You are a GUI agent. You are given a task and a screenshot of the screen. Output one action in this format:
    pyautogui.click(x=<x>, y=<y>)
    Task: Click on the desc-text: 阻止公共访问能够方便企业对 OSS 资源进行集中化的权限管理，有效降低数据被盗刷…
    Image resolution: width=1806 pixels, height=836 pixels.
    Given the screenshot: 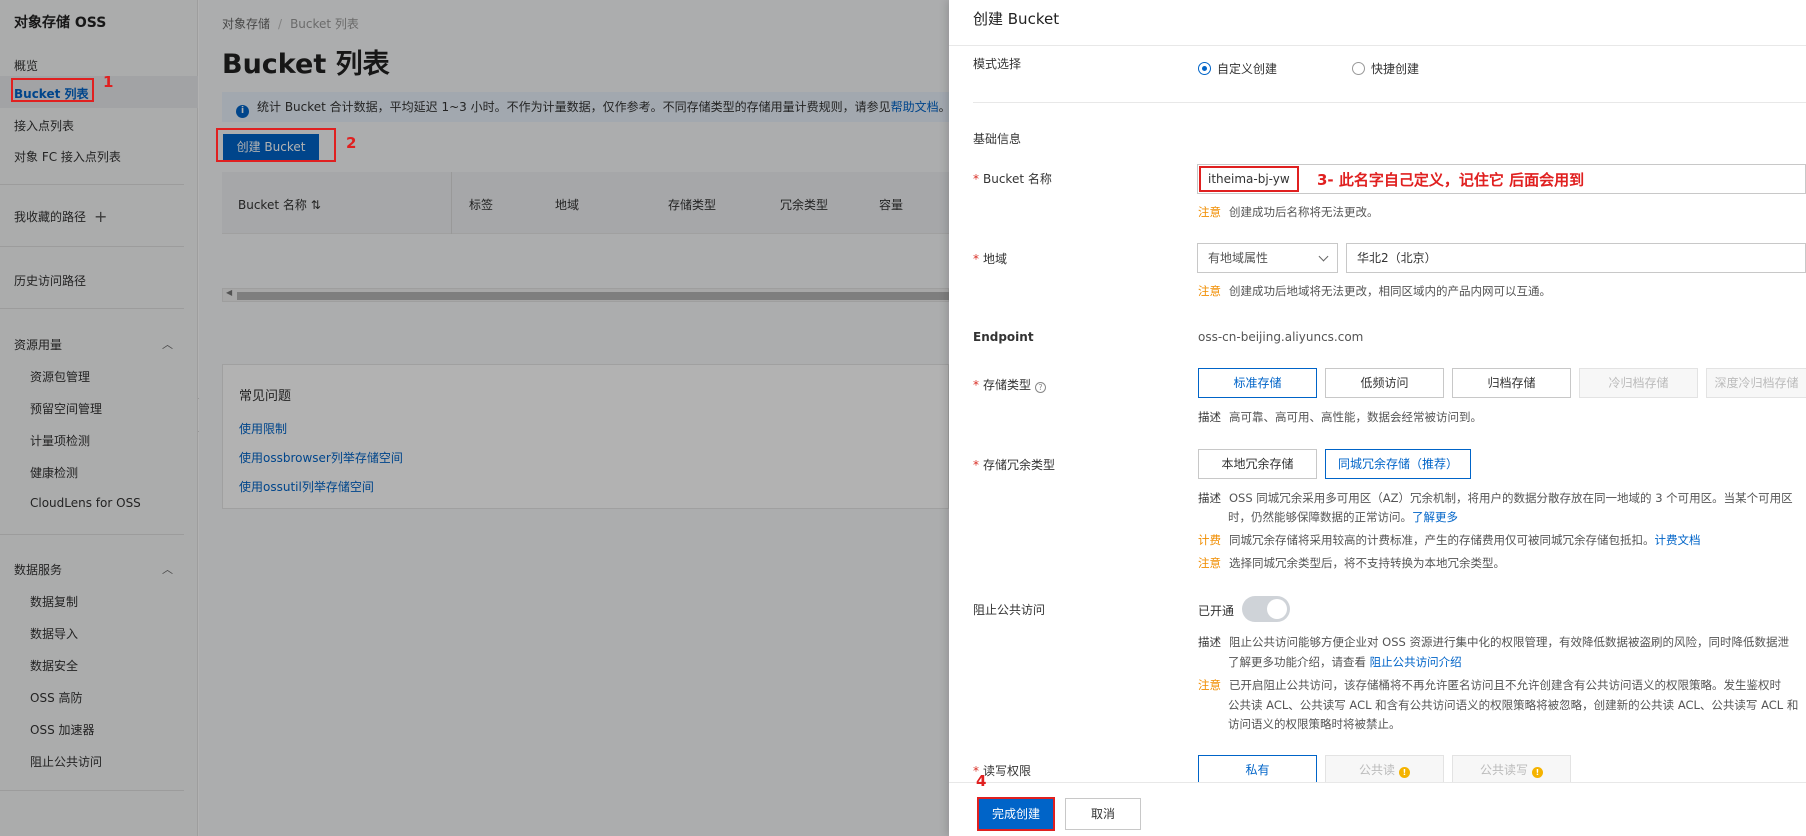 What is the action you would take?
    pyautogui.click(x=1509, y=642)
    